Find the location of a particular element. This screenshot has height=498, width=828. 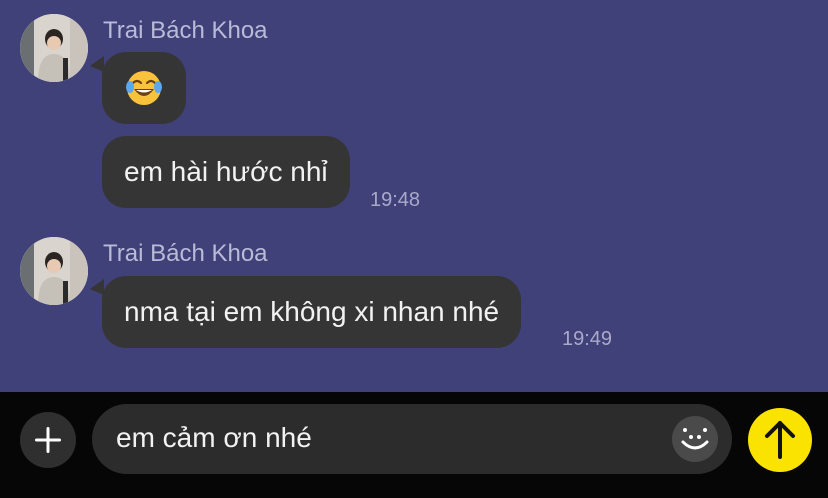

message-bubble: em hài hước nhỉ is located at coordinates (226, 172).